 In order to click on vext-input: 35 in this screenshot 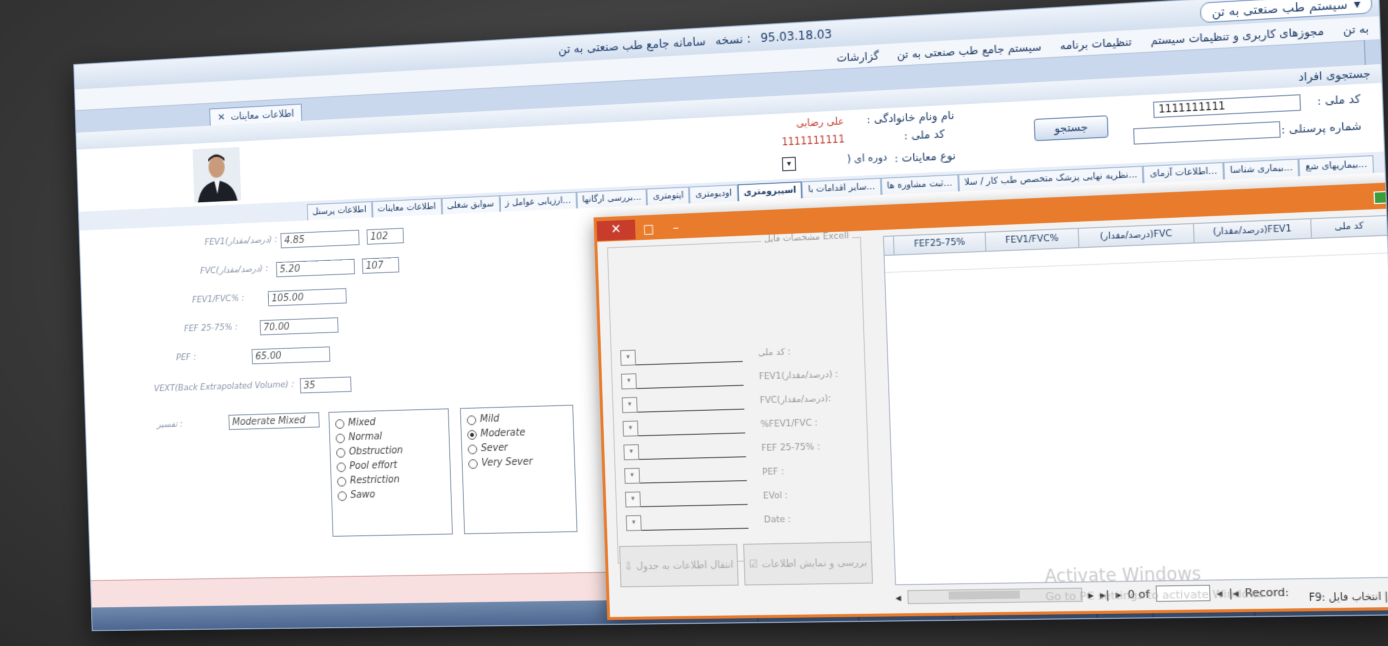, I will do `click(325, 385)`.